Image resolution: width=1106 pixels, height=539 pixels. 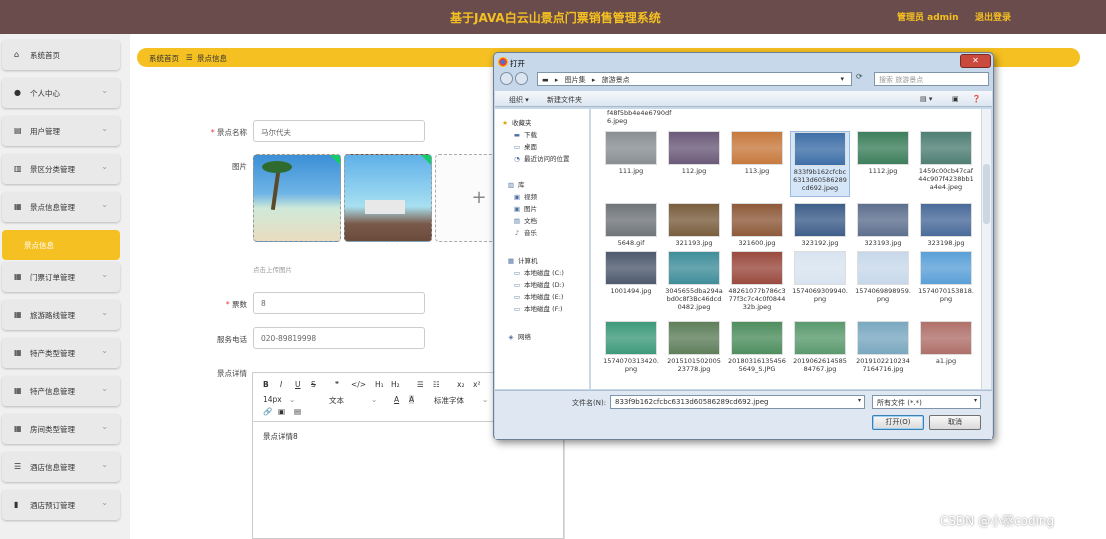 What do you see at coordinates (525, 146) in the screenshot?
I see `nav-item: ▭ 桌面` at bounding box center [525, 146].